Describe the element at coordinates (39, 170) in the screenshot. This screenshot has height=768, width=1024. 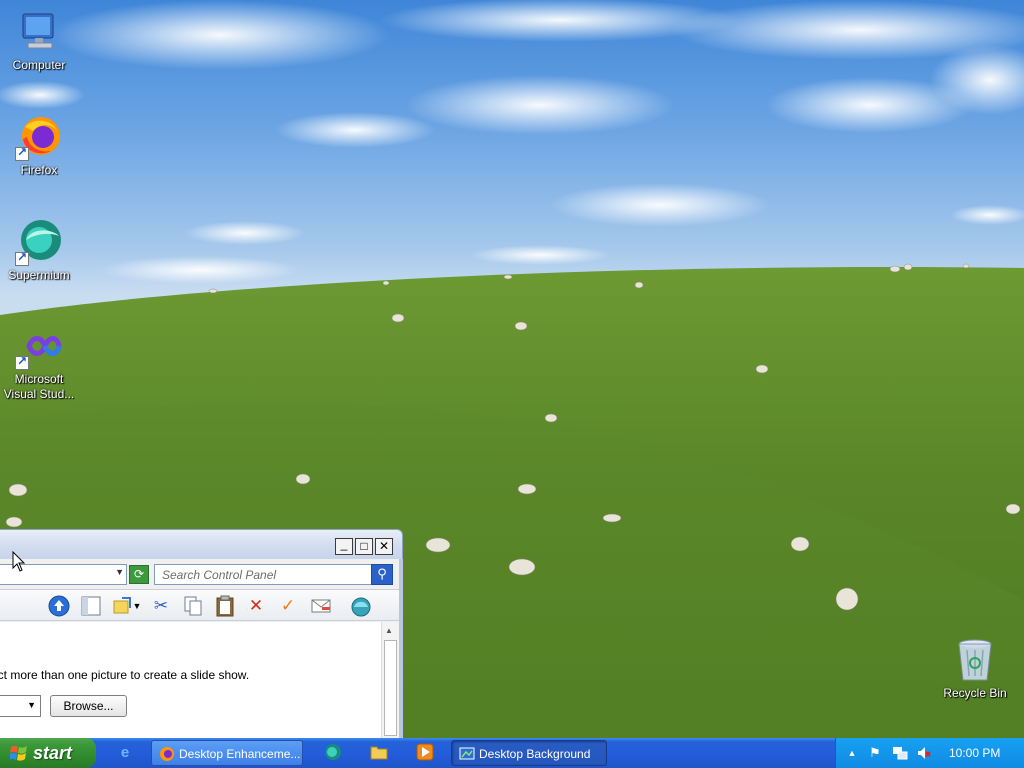
I see `desktop-icon-label: Firefox` at that location.